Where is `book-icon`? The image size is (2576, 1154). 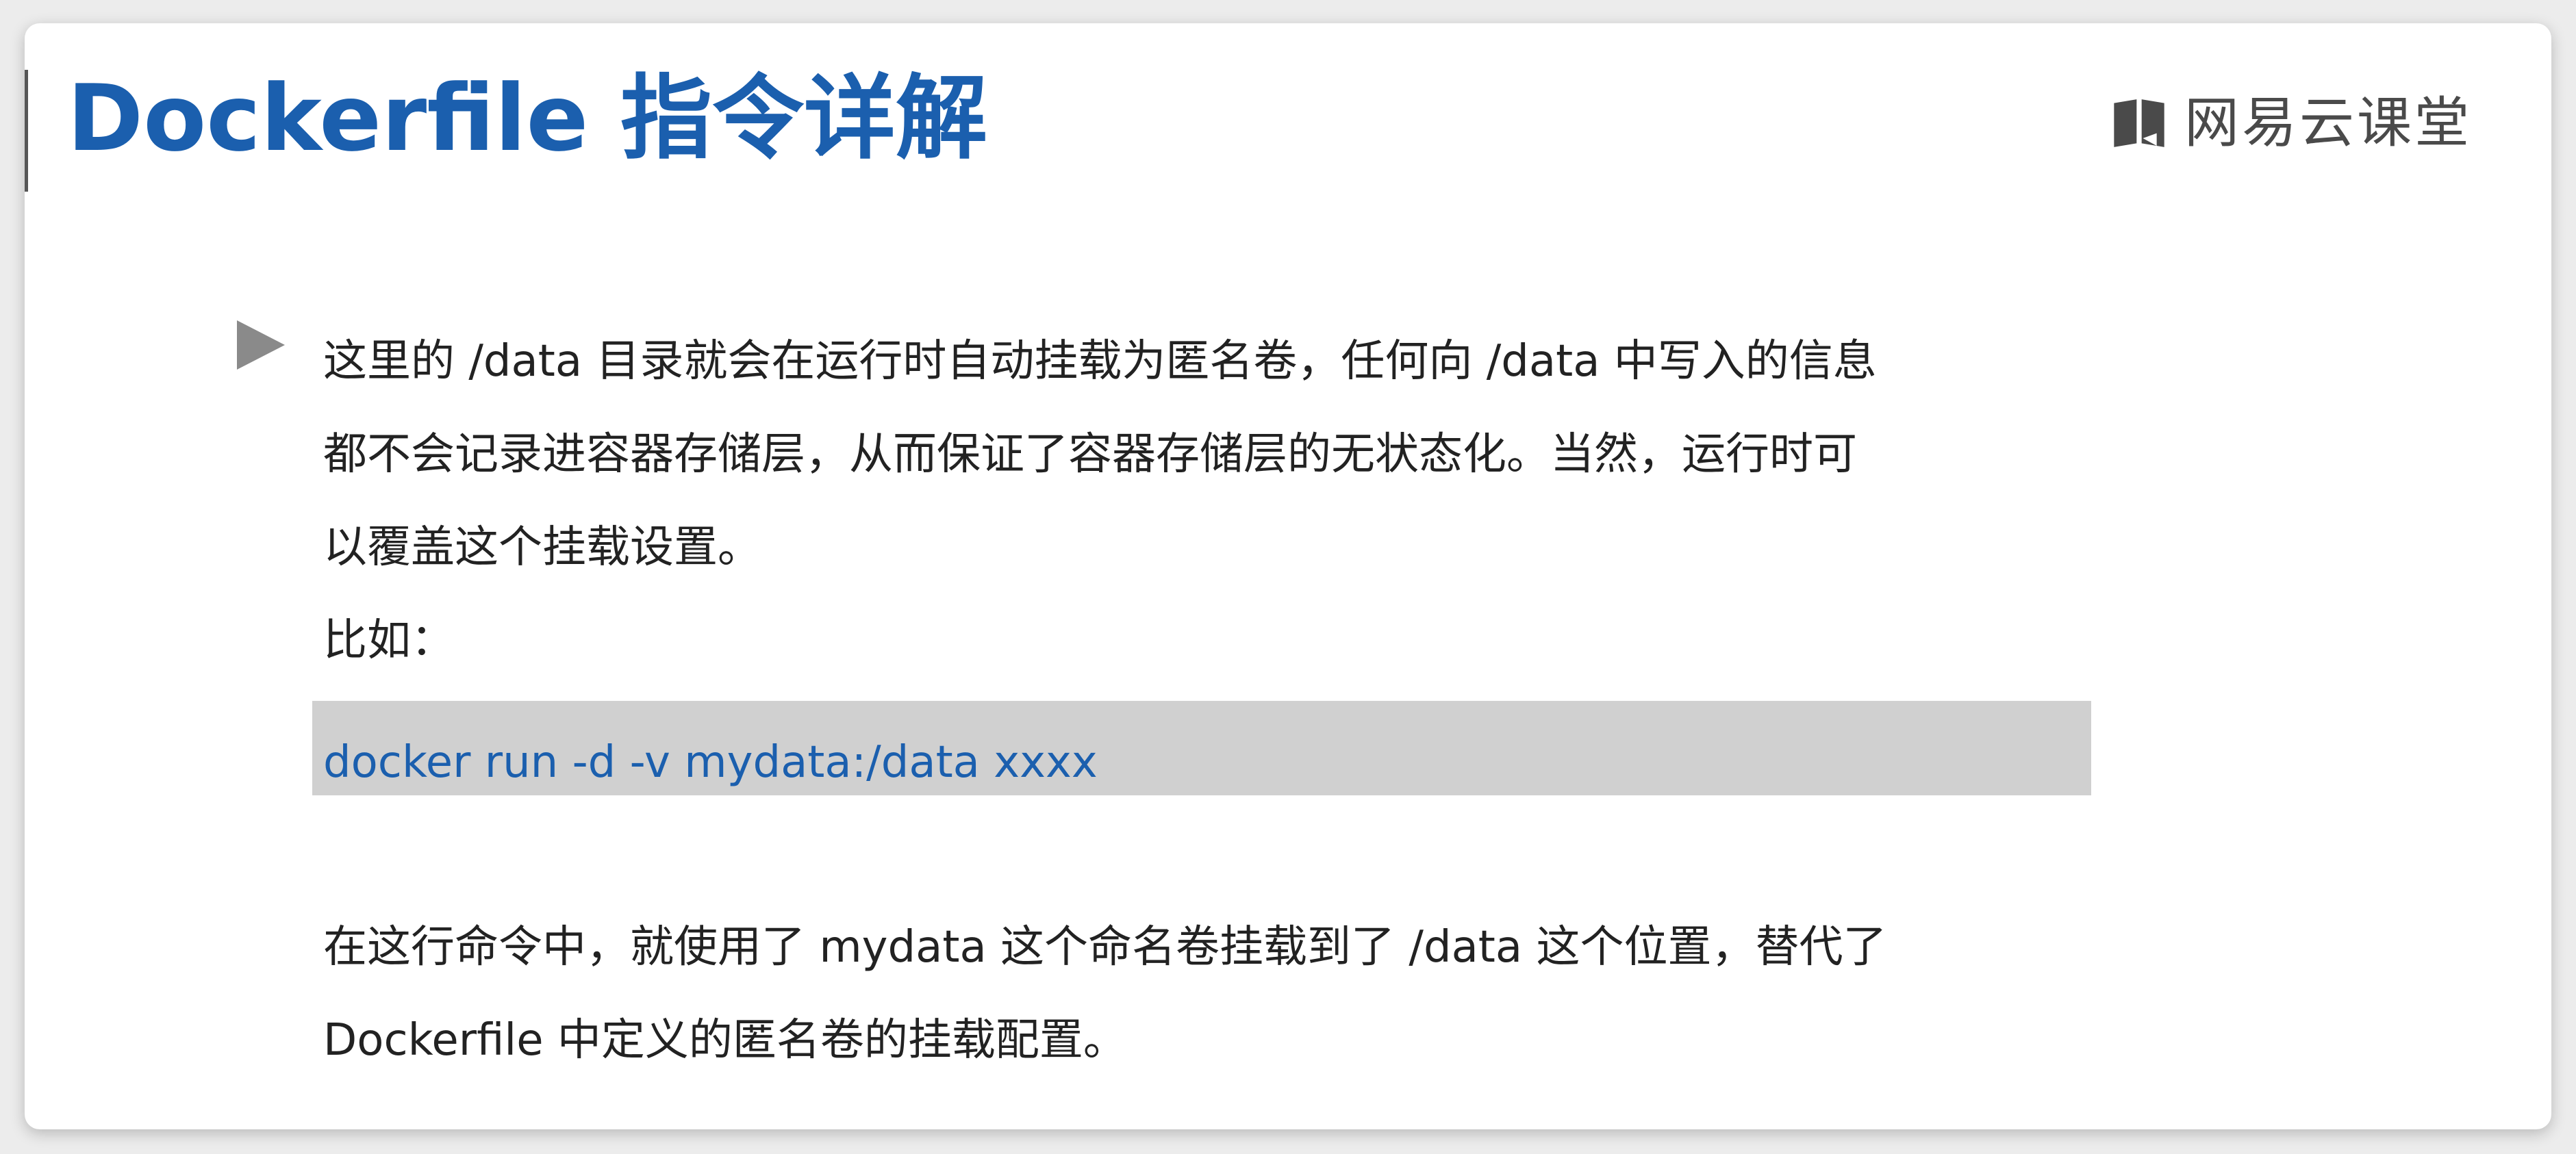 book-icon is located at coordinates (2139, 123).